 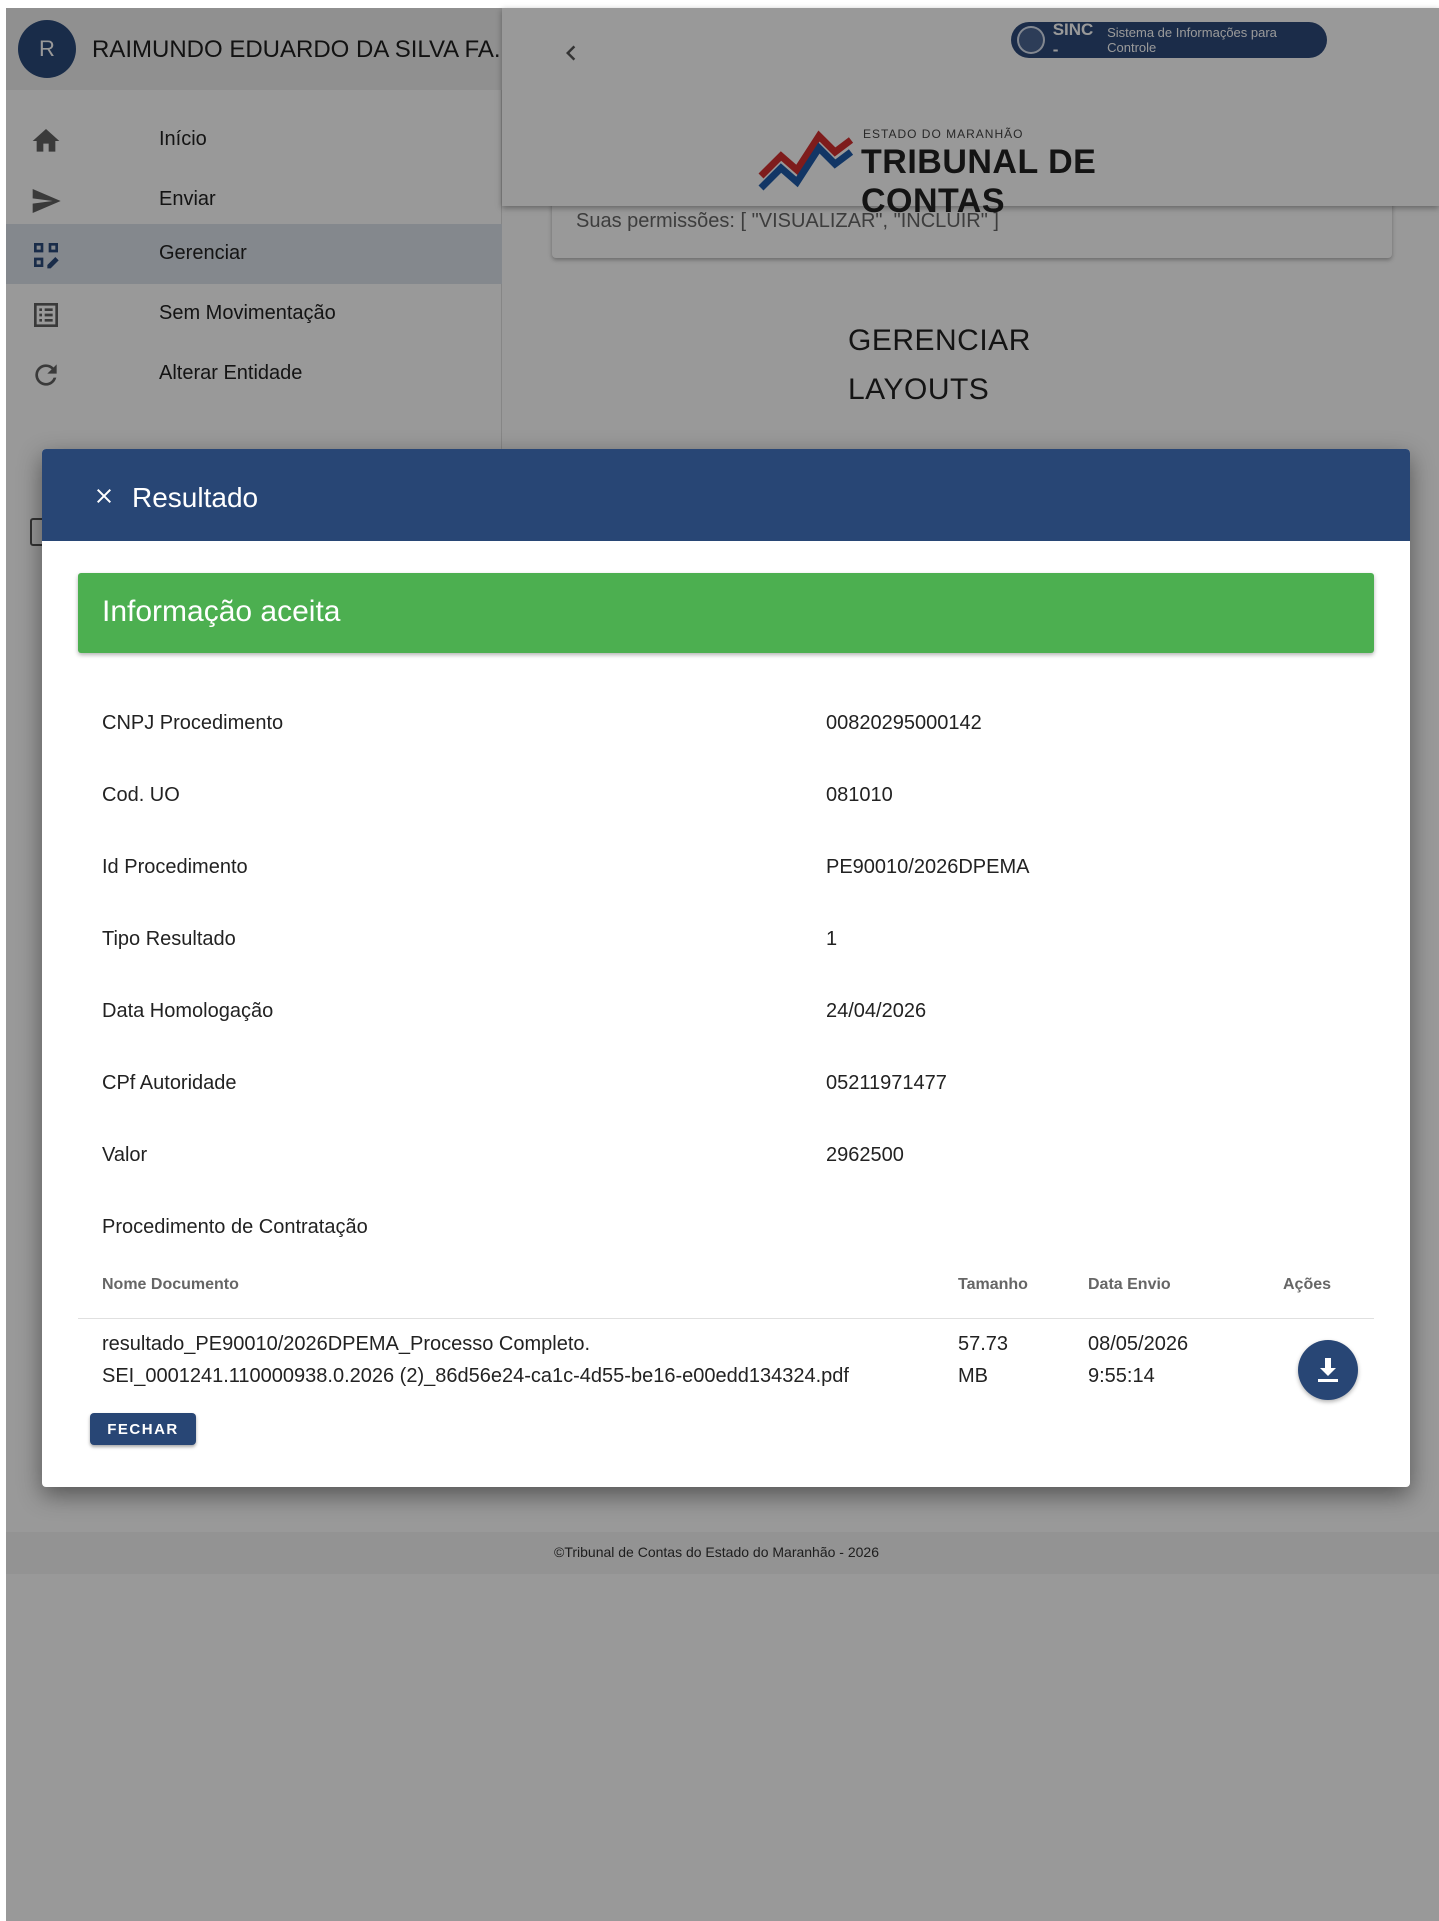 I want to click on close-button: FECHAR, so click(x=143, y=1429).